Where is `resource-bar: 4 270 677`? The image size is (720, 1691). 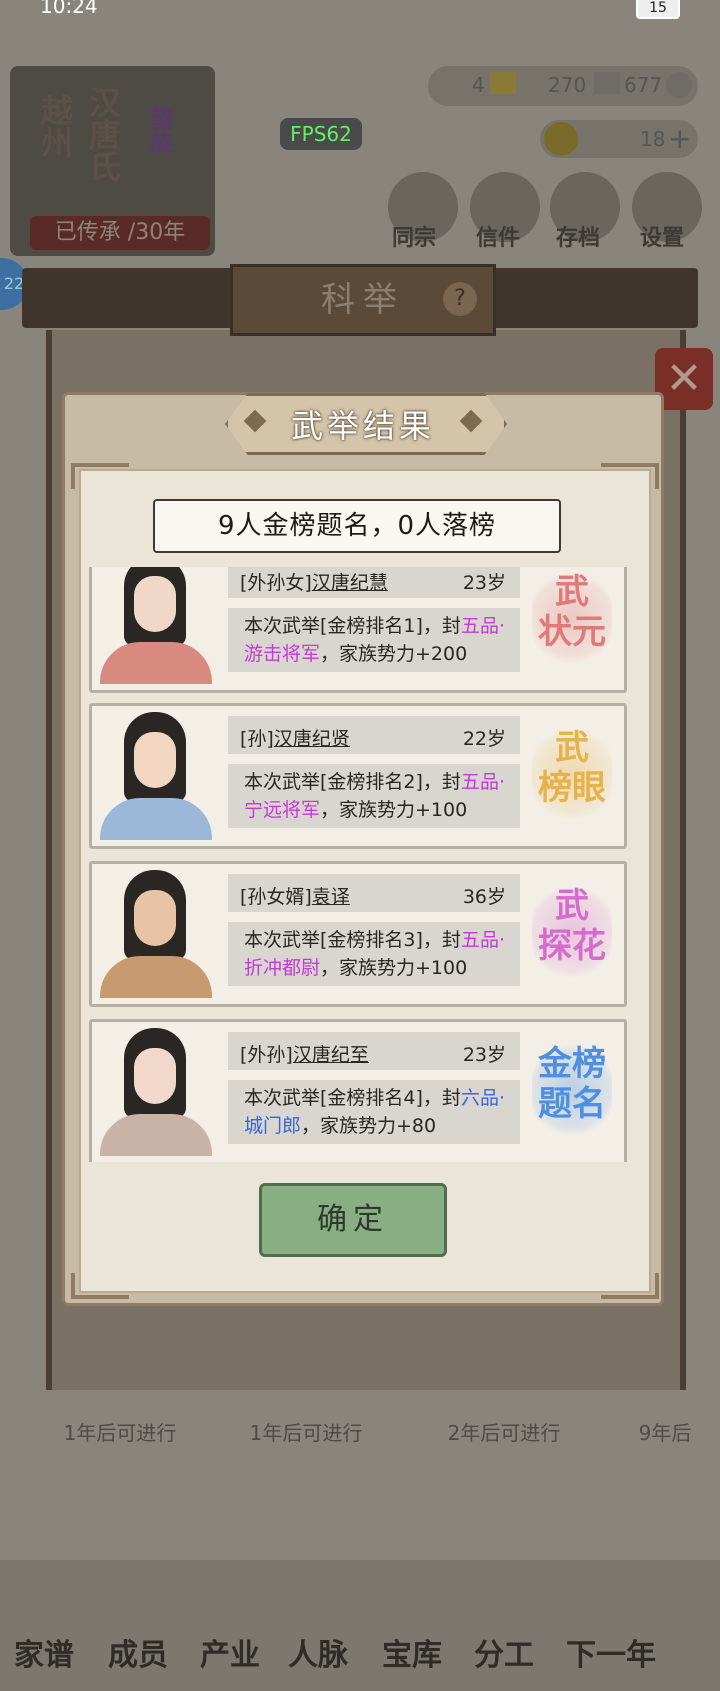 resource-bar: 4 270 677 is located at coordinates (563, 86).